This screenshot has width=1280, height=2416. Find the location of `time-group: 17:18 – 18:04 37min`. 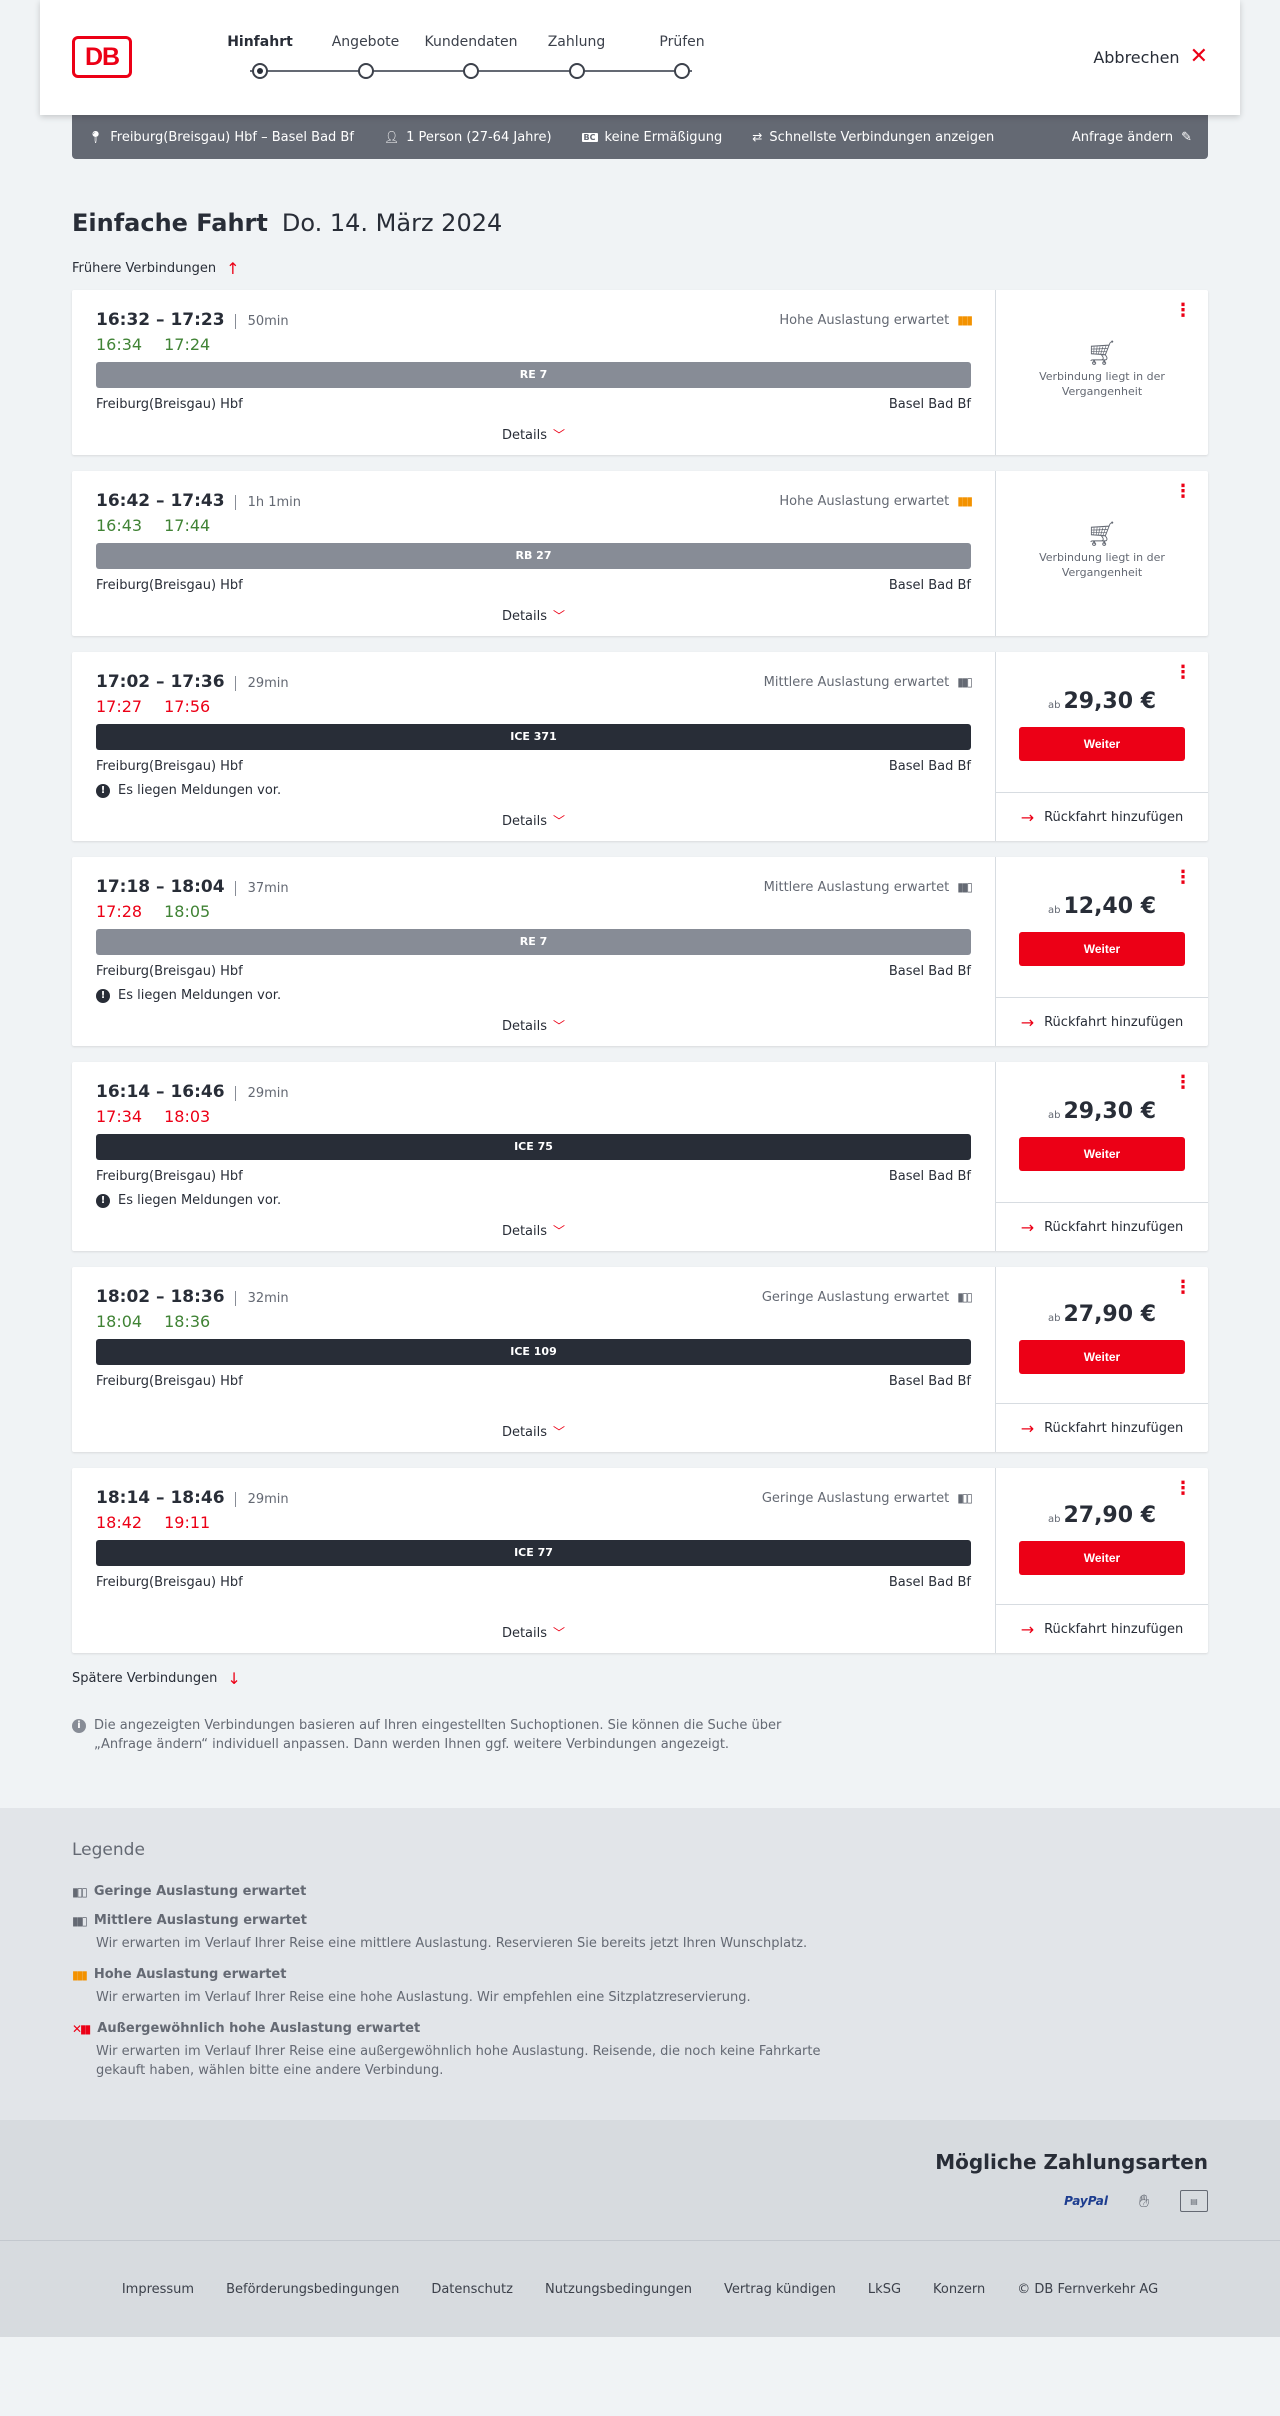

time-group: 17:18 – 18:04 37min is located at coordinates (192, 887).